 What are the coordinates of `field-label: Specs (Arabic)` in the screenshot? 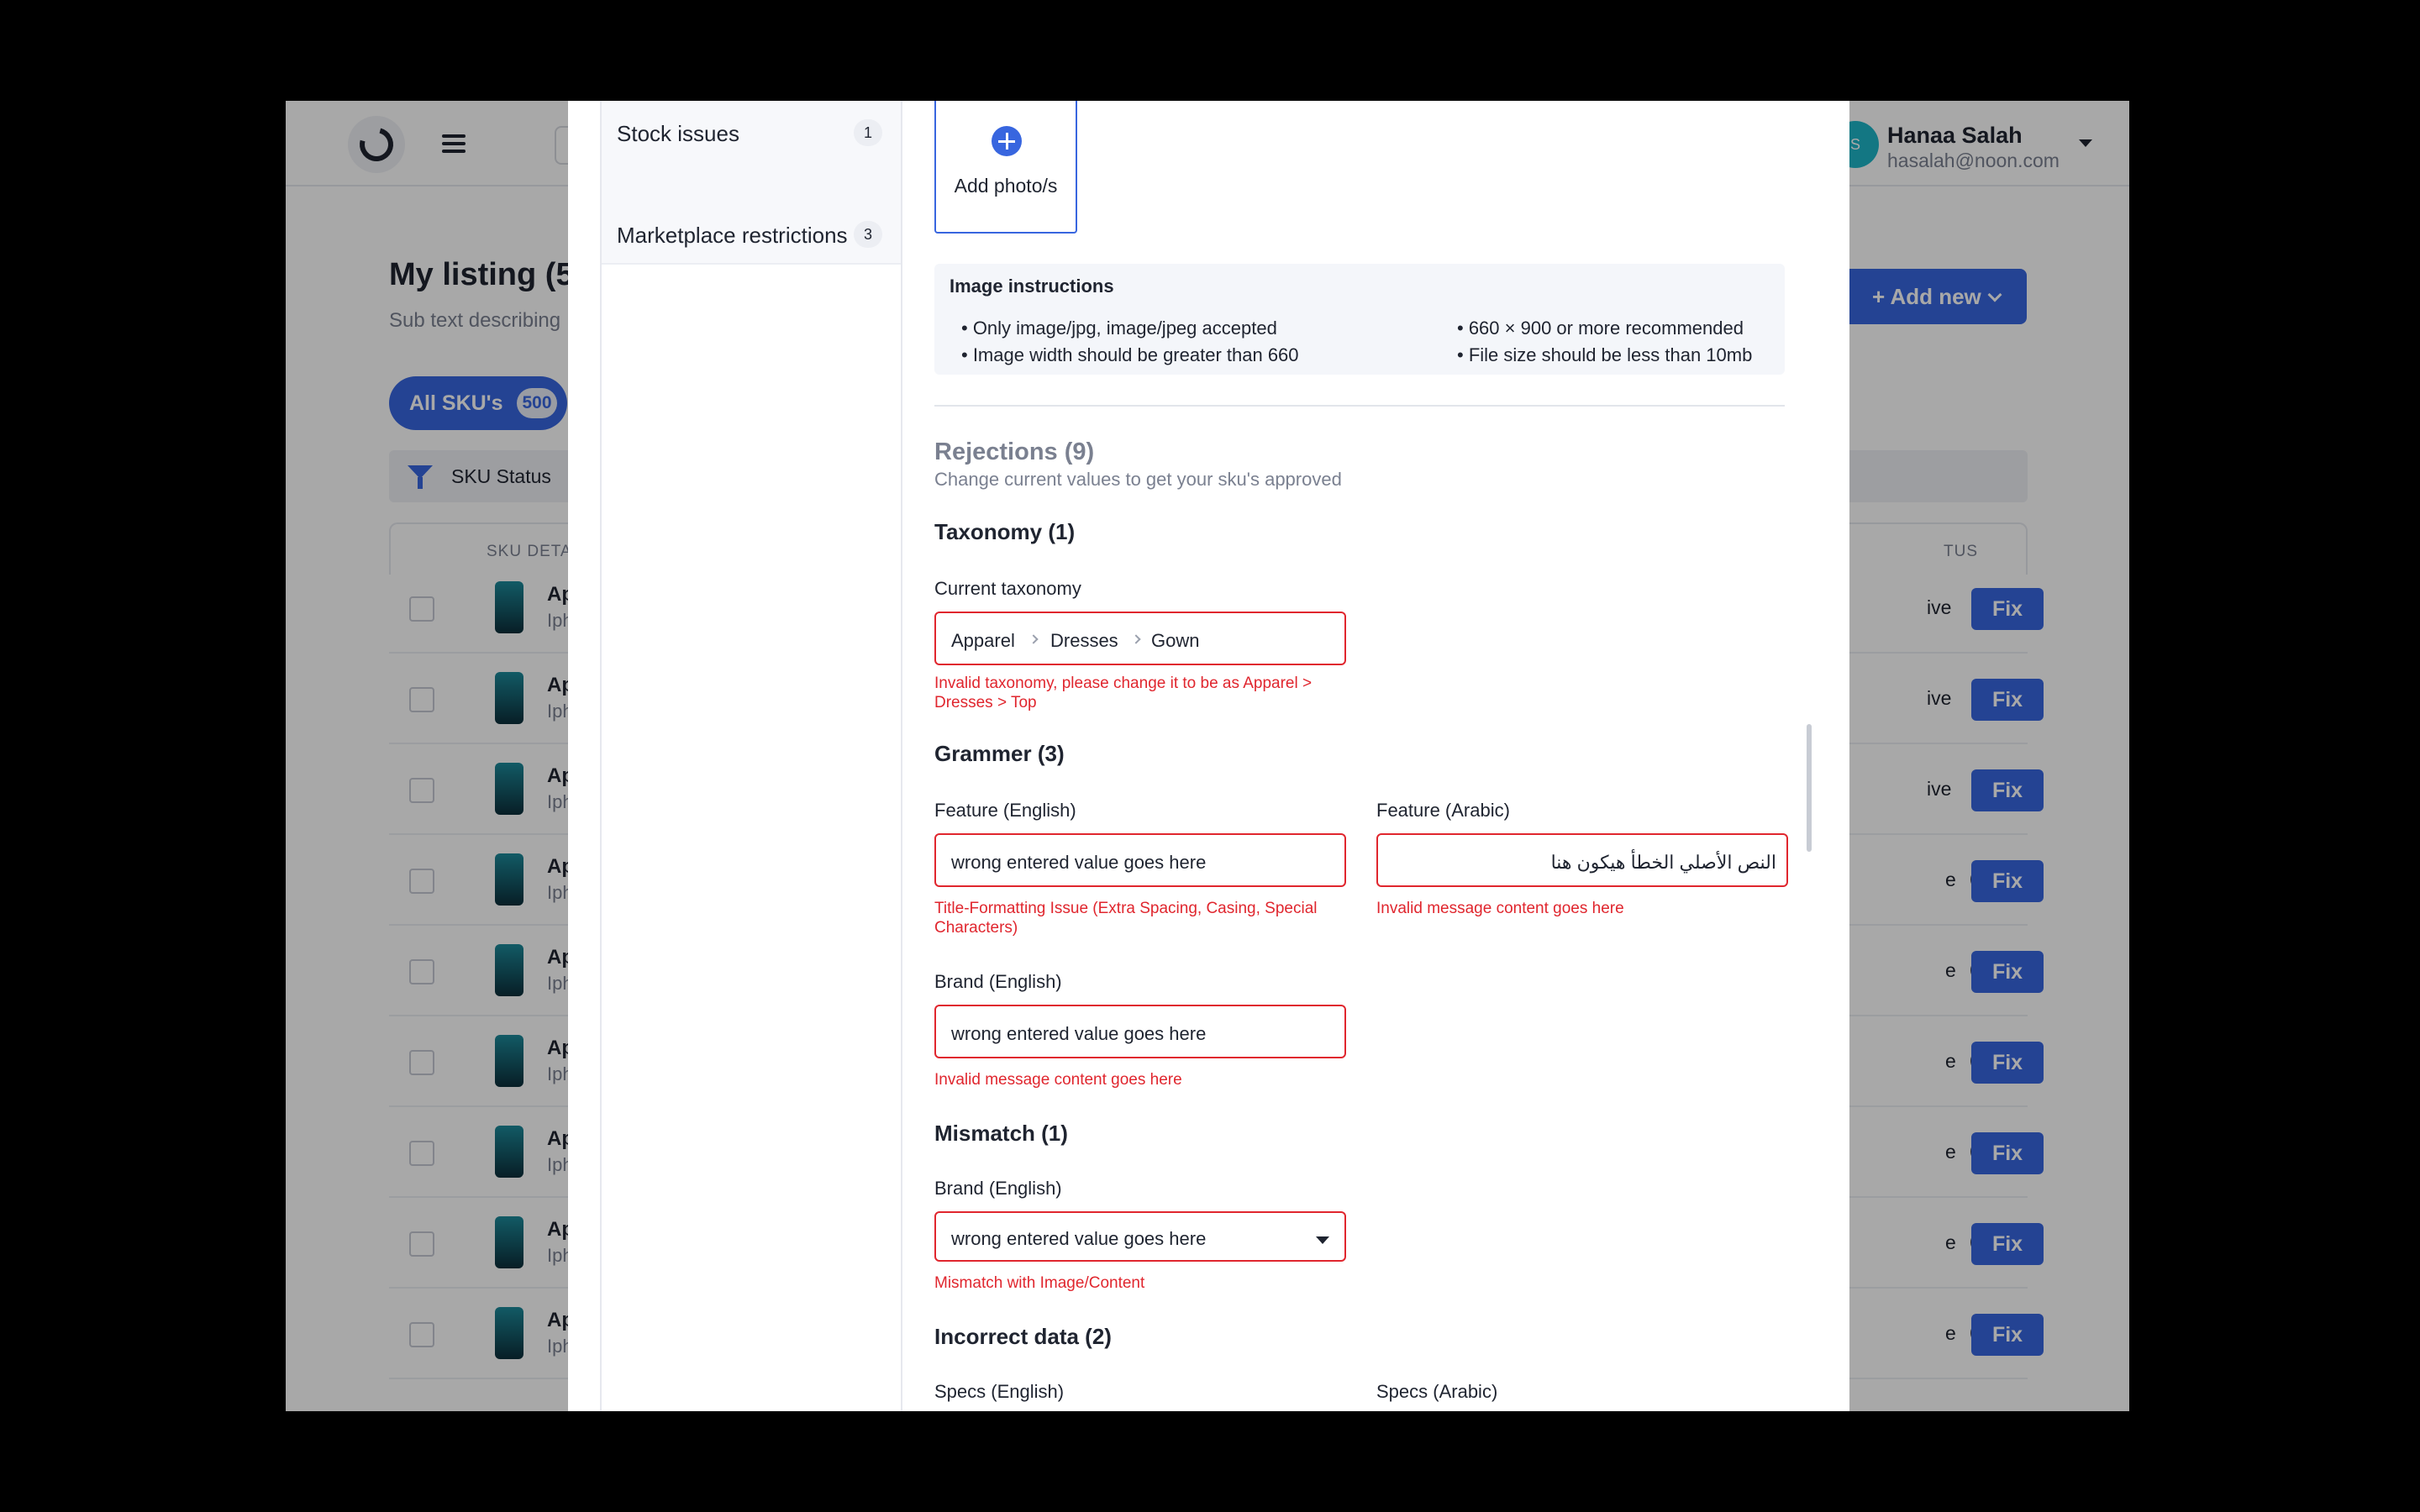 It's located at (1437, 1391).